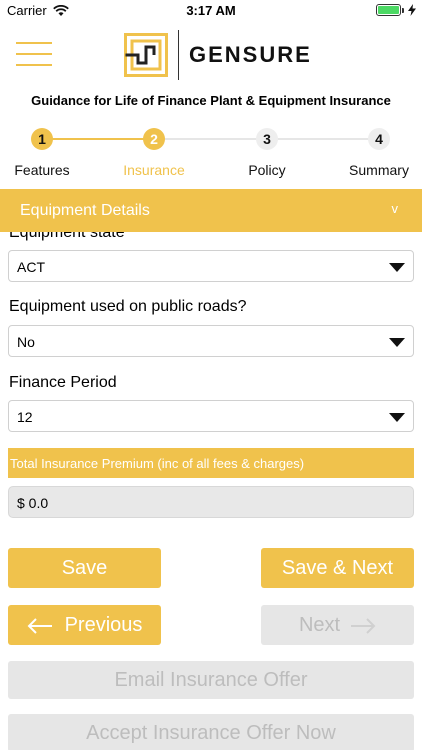 The width and height of the screenshot is (422, 750). I want to click on equipment-state-select: ACT, so click(211, 266).